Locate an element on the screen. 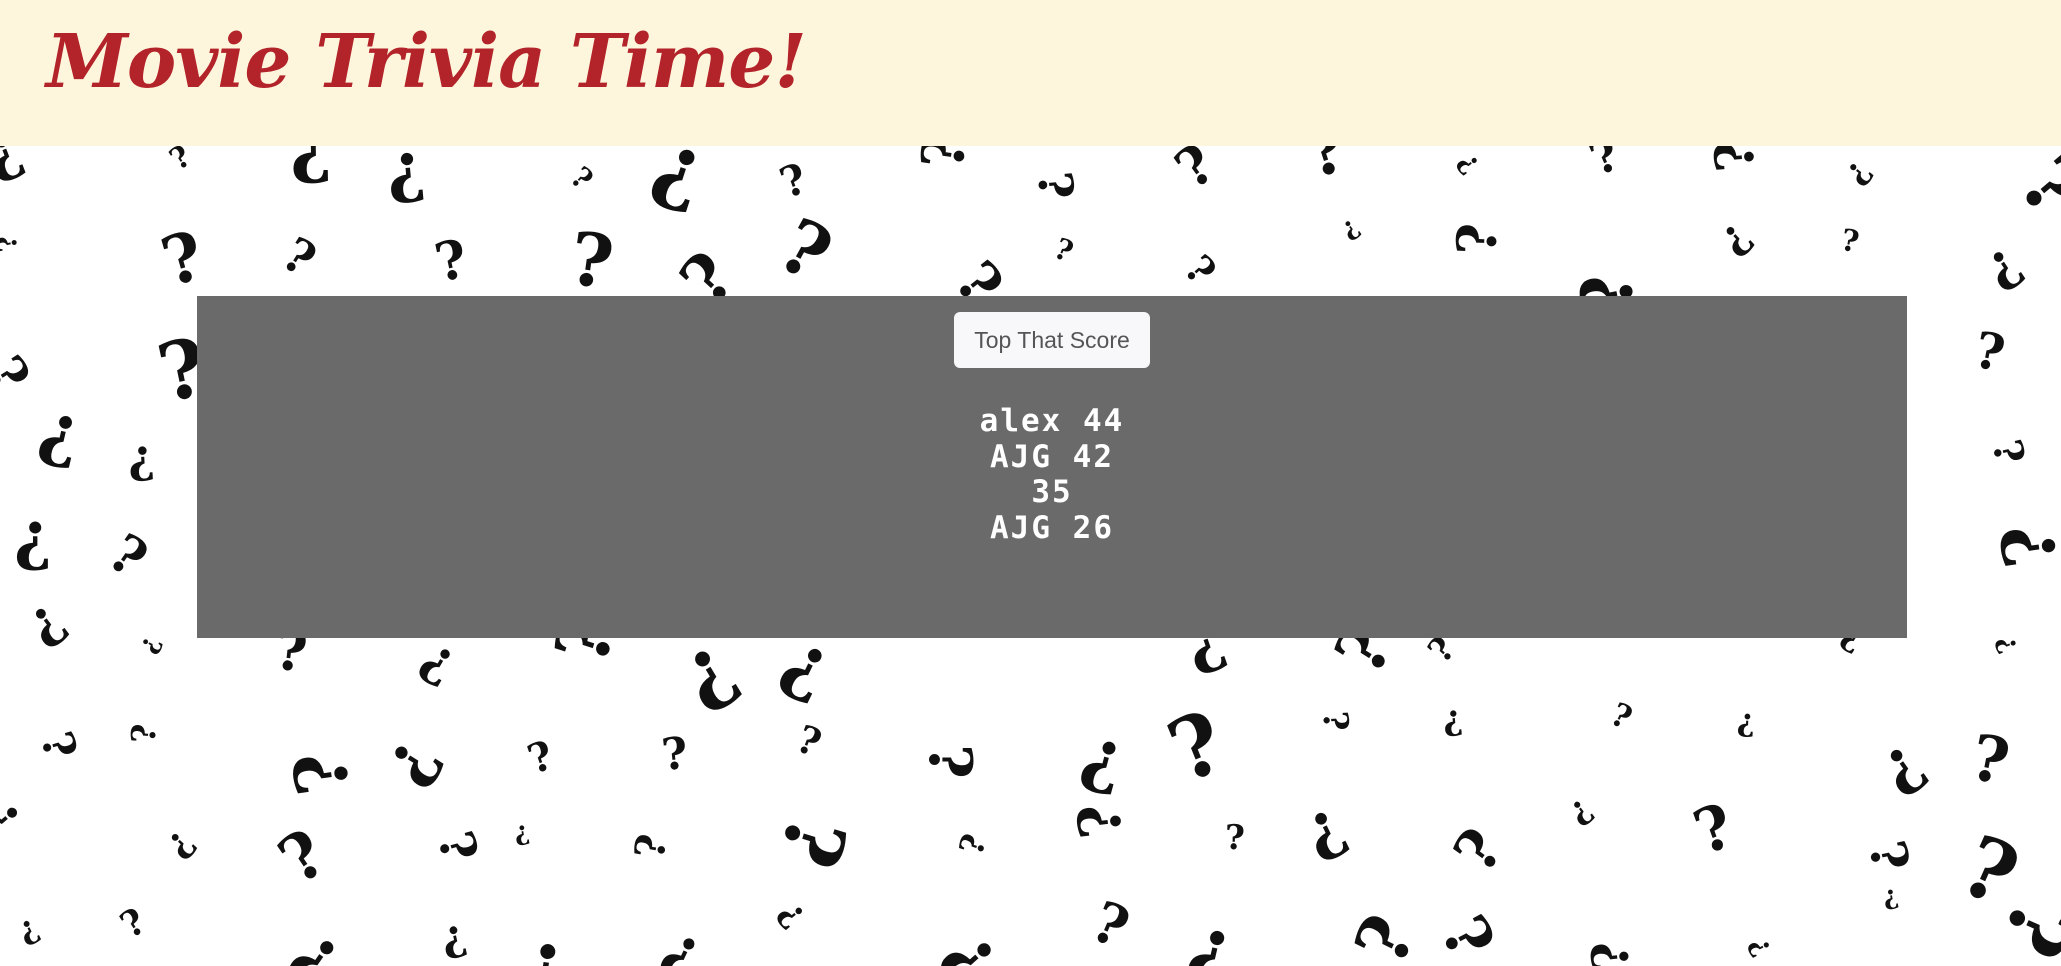 This screenshot has width=2061, height=966. score-list: alex 44 AJG 42 35 AJG 26 is located at coordinates (1052, 474).